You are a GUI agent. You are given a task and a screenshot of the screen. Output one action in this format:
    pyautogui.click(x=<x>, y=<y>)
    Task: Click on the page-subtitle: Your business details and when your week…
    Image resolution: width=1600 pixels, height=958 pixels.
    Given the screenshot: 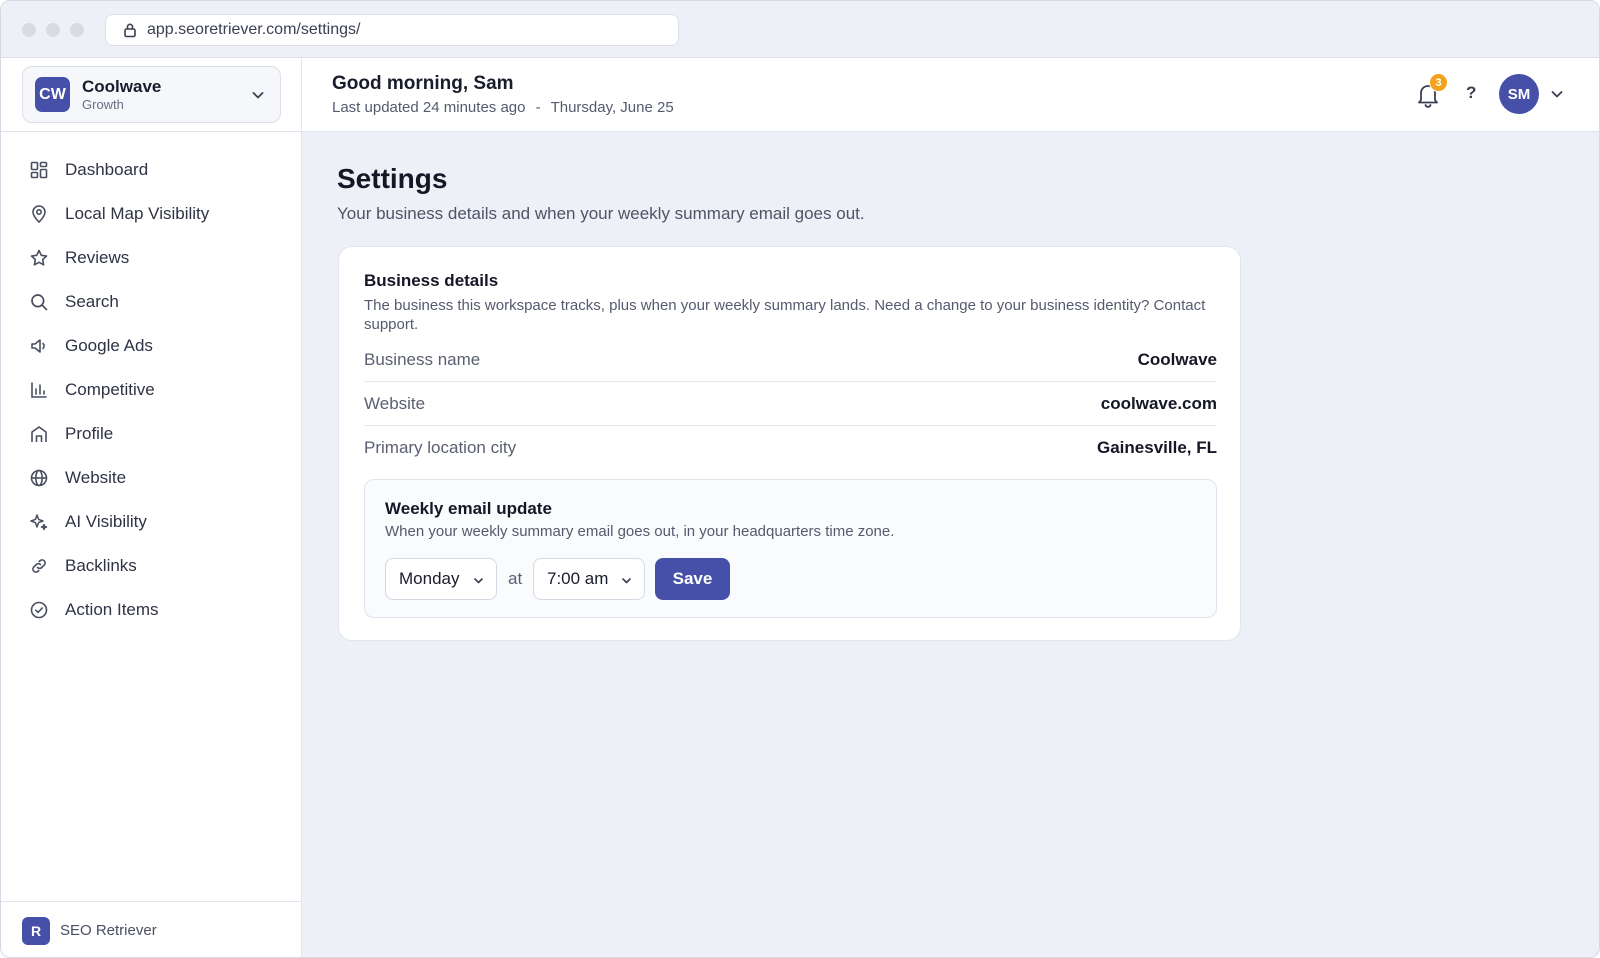 What is the action you would take?
    pyautogui.click(x=601, y=213)
    